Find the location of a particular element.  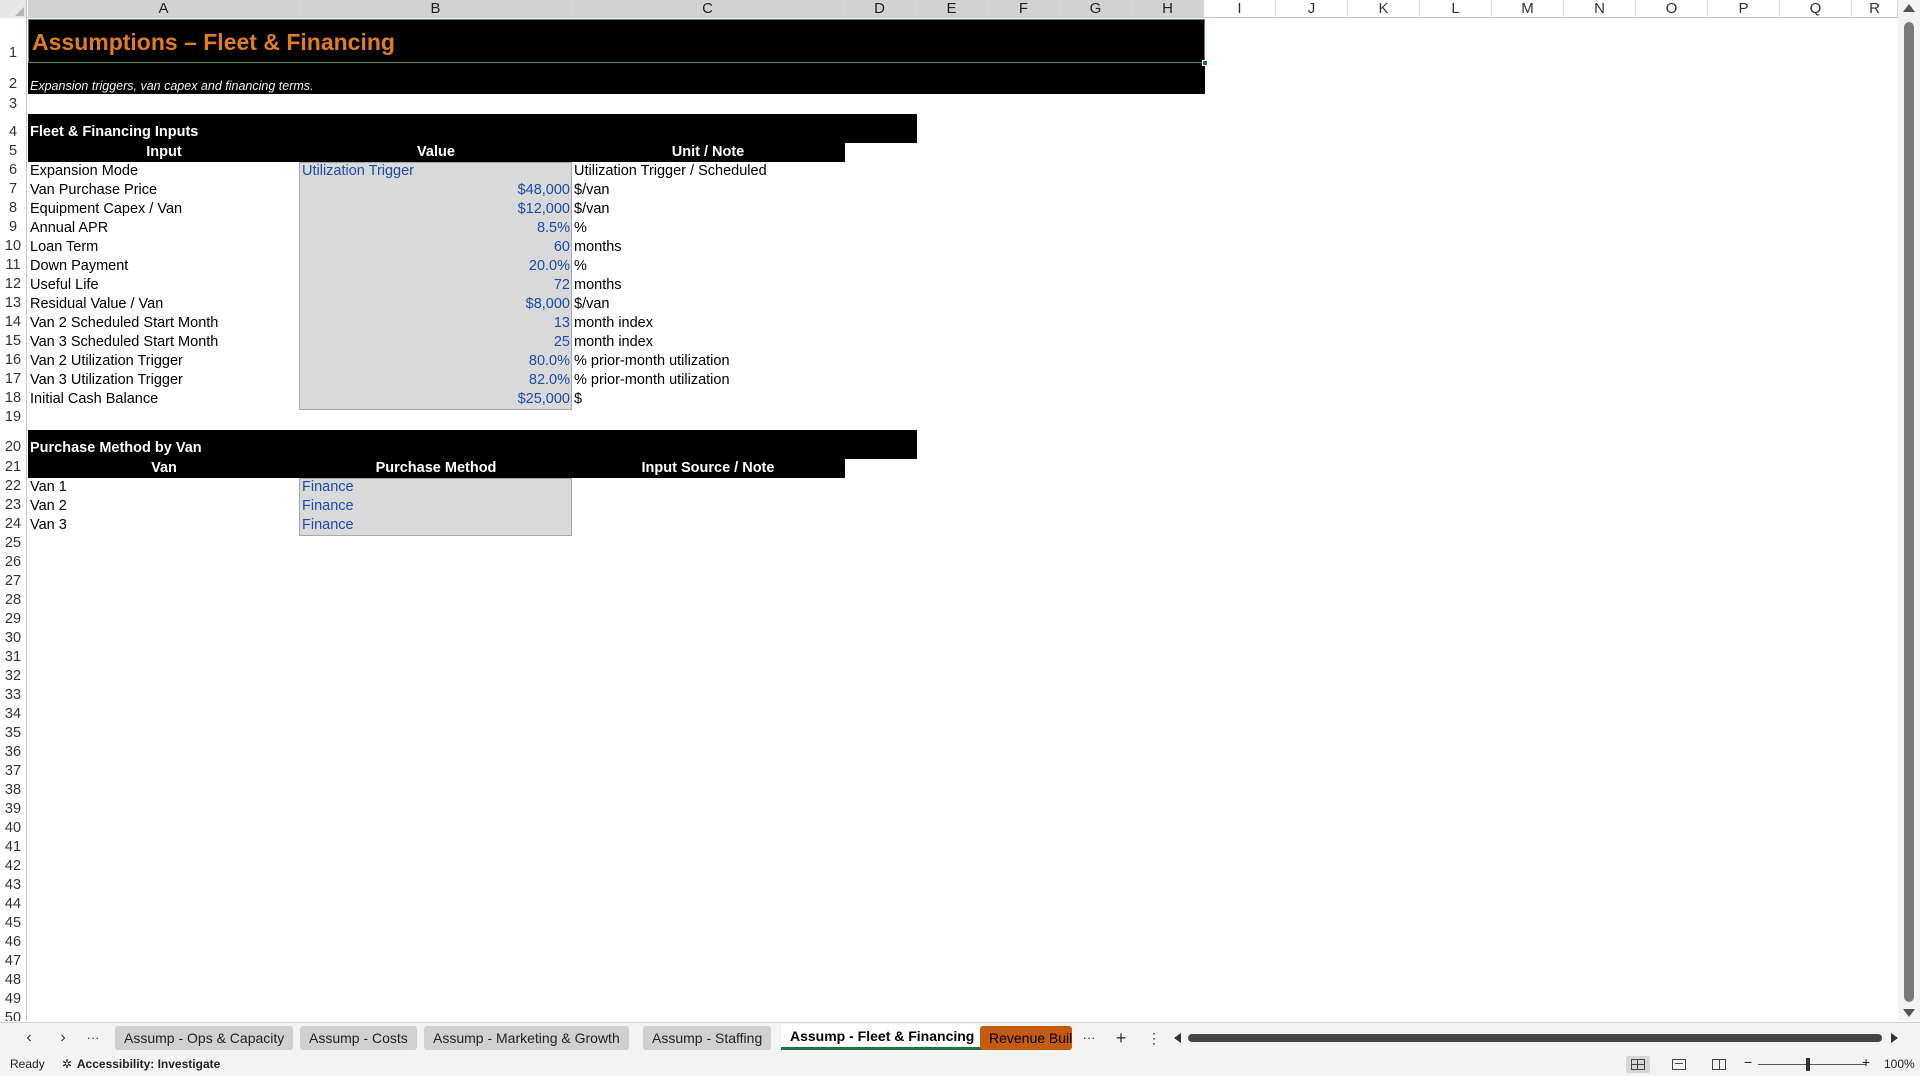

column-header-a: A is located at coordinates (164, 9).